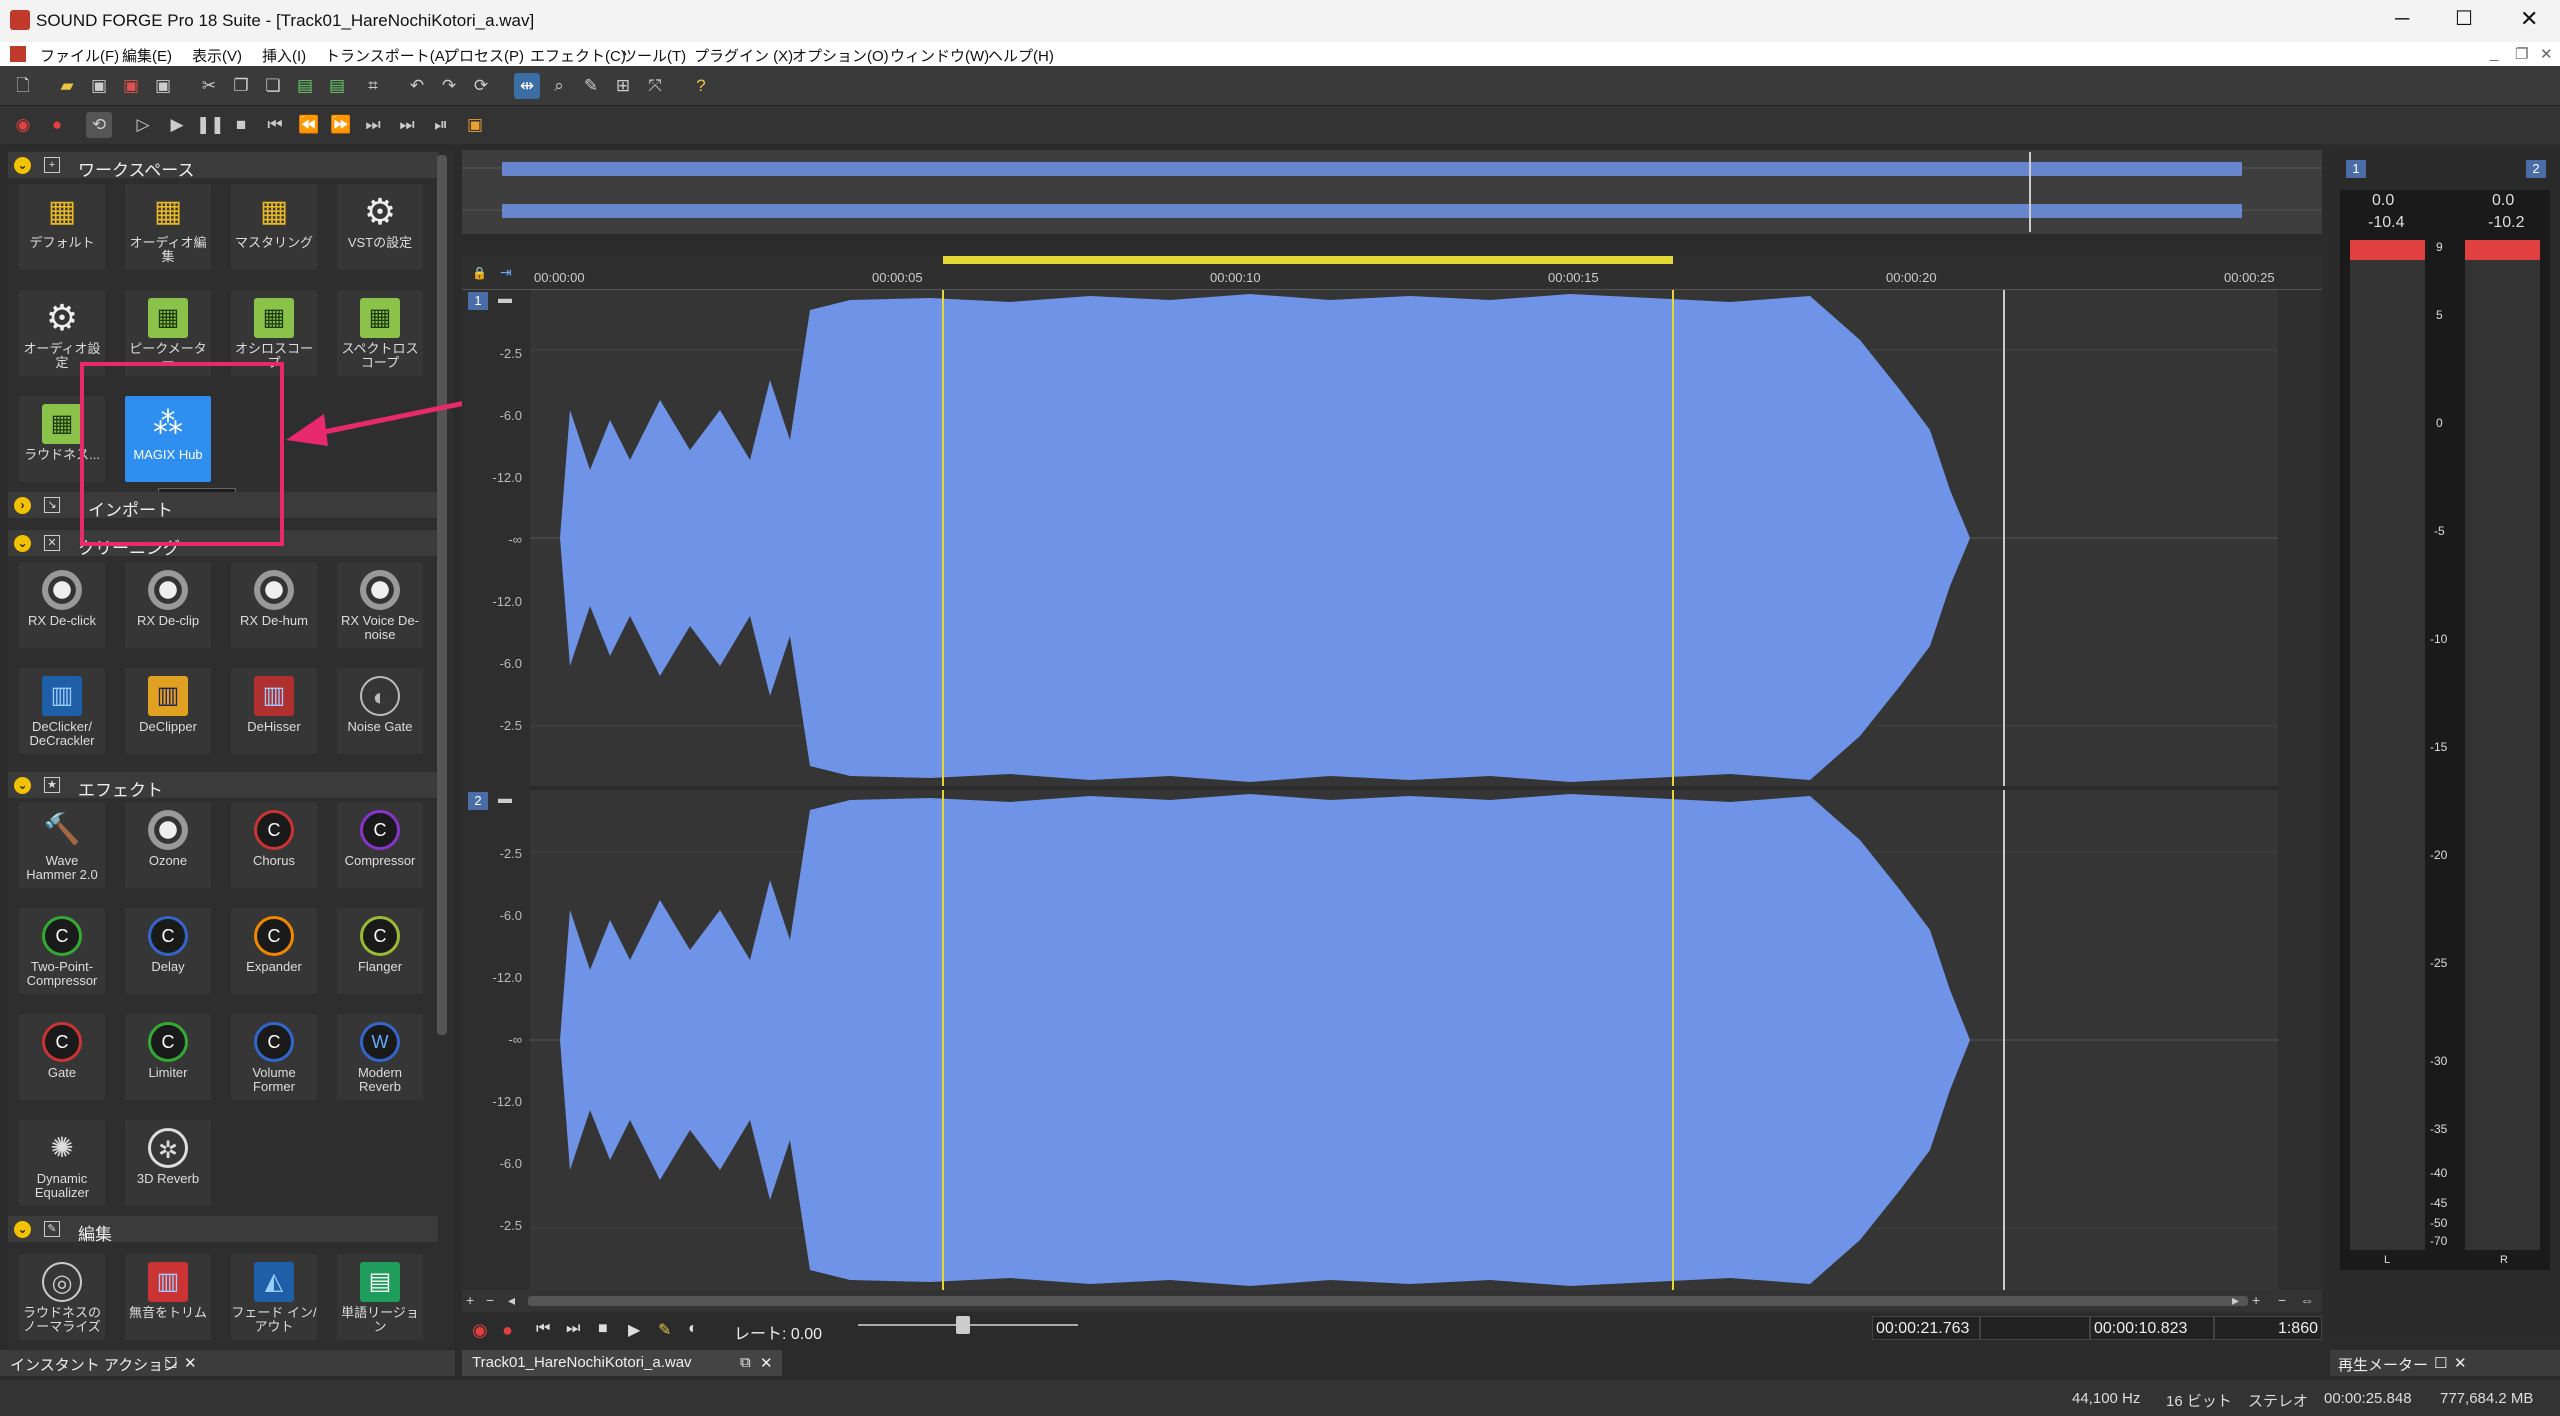  What do you see at coordinates (380, 605) in the screenshot?
I see `effect-rx-voice-denoise: RX Voice De-noise` at bounding box center [380, 605].